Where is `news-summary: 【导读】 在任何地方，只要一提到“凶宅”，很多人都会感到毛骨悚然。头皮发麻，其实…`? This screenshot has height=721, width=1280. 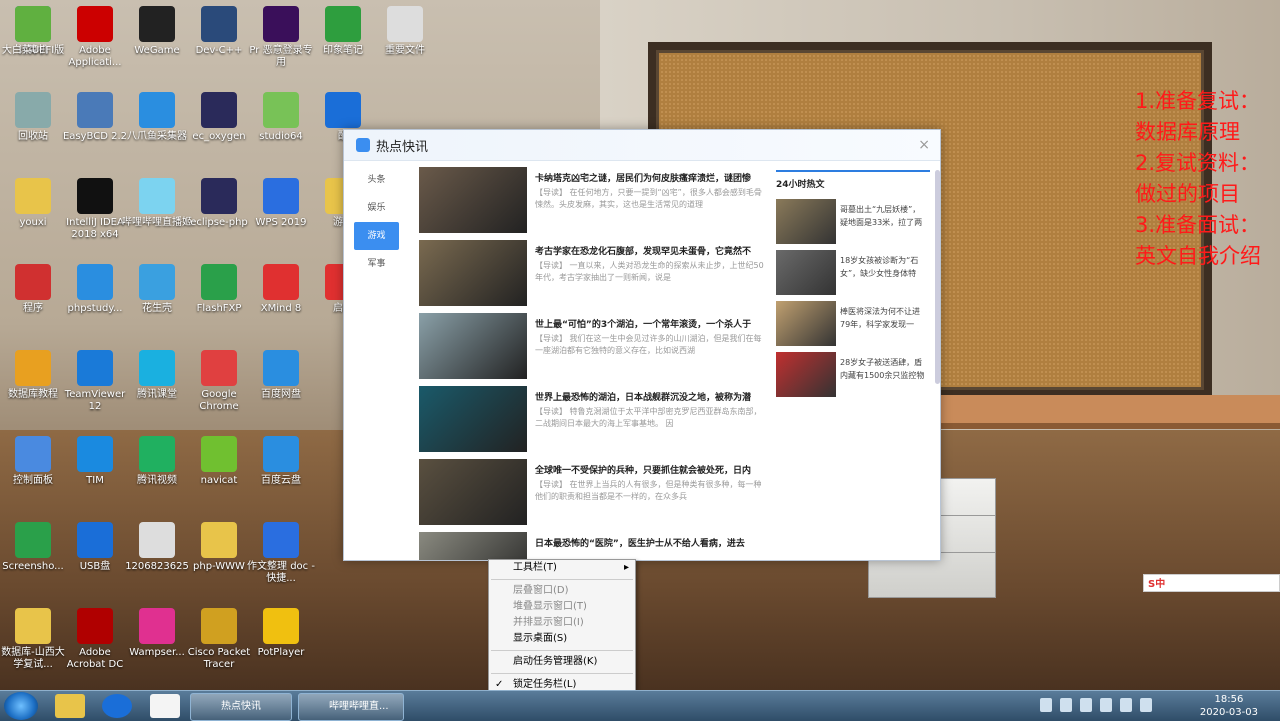
news-summary: 【导读】 在任何地方，只要一提到“凶宅”，很多人都会感到毛骨悚然。头皮发麻，其实… is located at coordinates (648, 198).